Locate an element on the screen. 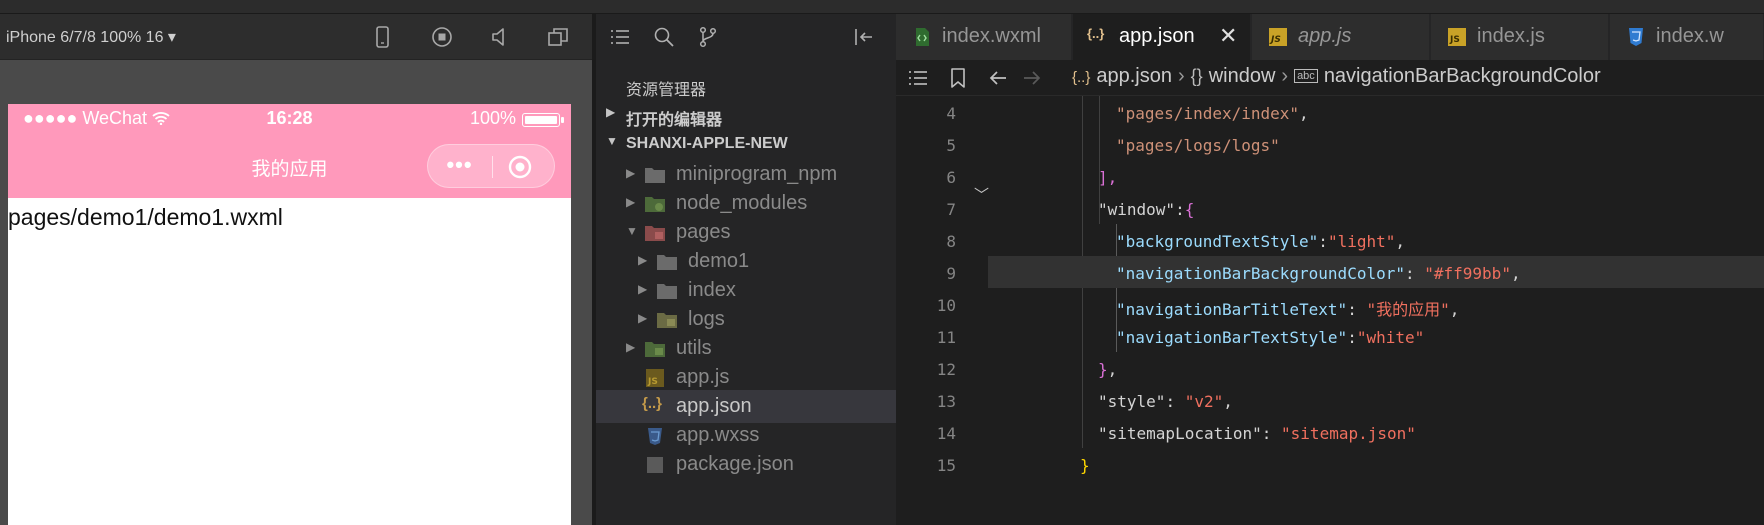  code-line: 4 "pages/index/index", is located at coordinates (1330, 112).